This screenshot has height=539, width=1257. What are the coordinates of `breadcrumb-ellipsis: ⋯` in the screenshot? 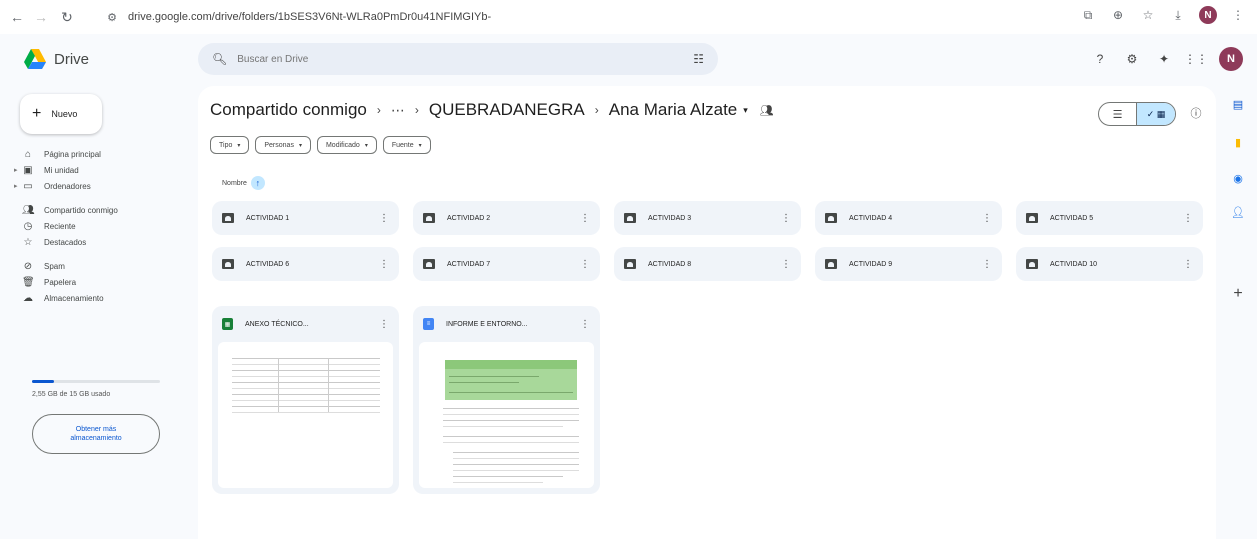 It's located at (398, 110).